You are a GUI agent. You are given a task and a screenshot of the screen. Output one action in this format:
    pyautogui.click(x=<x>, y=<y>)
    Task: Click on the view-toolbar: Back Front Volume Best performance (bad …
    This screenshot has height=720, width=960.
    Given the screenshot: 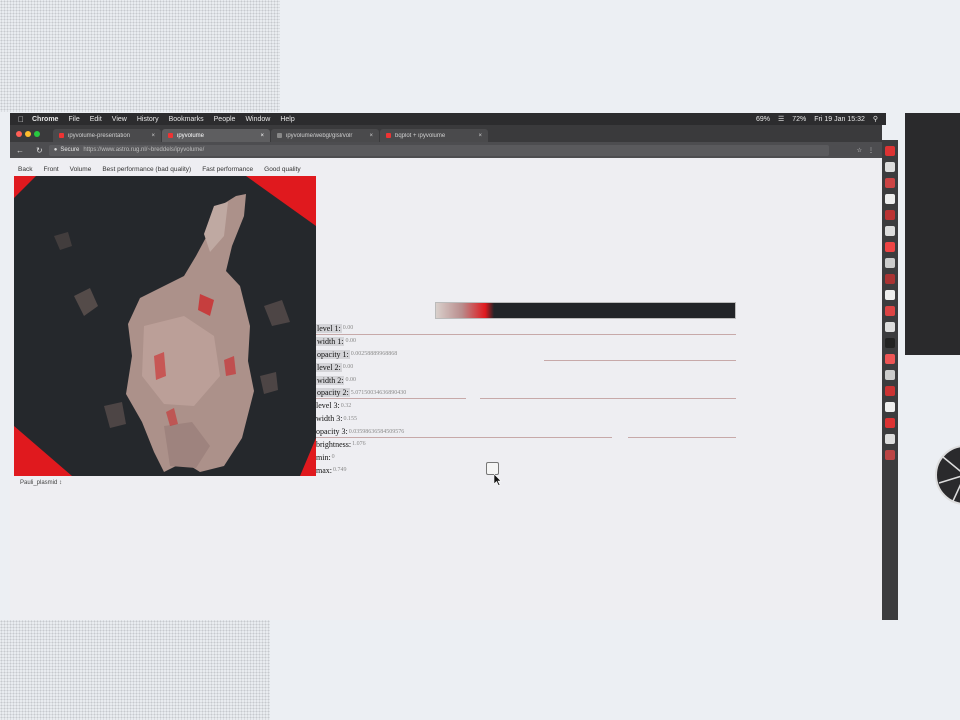 What is the action you would take?
    pyautogui.click(x=165, y=169)
    